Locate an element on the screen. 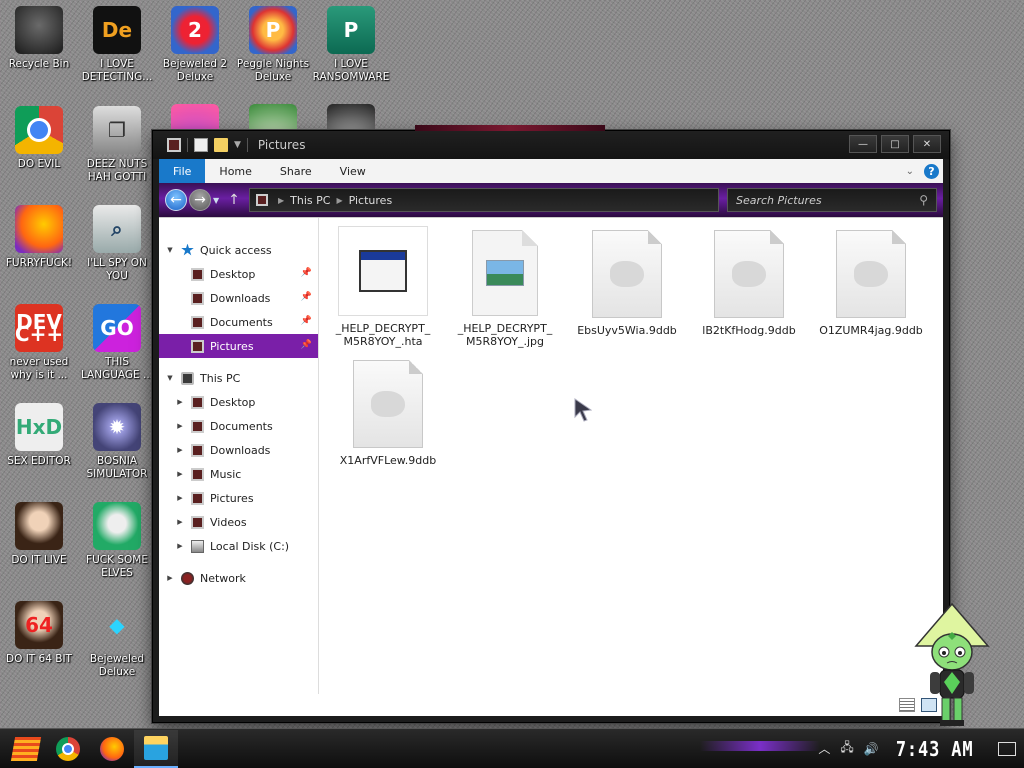 The image size is (1024, 768). chrome-icon is located at coordinates (39, 130).